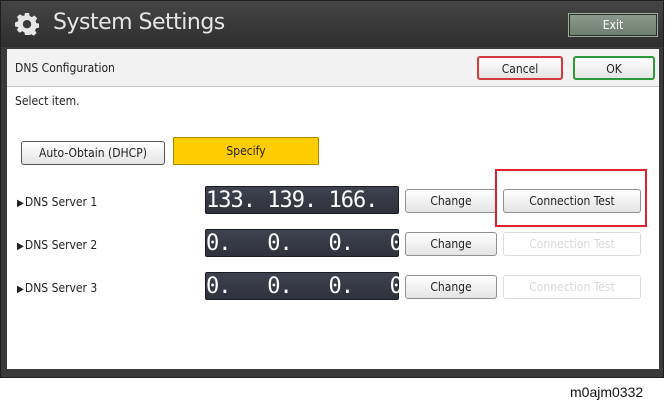 The width and height of the screenshot is (672, 405). What do you see at coordinates (57, 245) in the screenshot?
I see `dns-server-2-label: ▶DNS Server 2` at bounding box center [57, 245].